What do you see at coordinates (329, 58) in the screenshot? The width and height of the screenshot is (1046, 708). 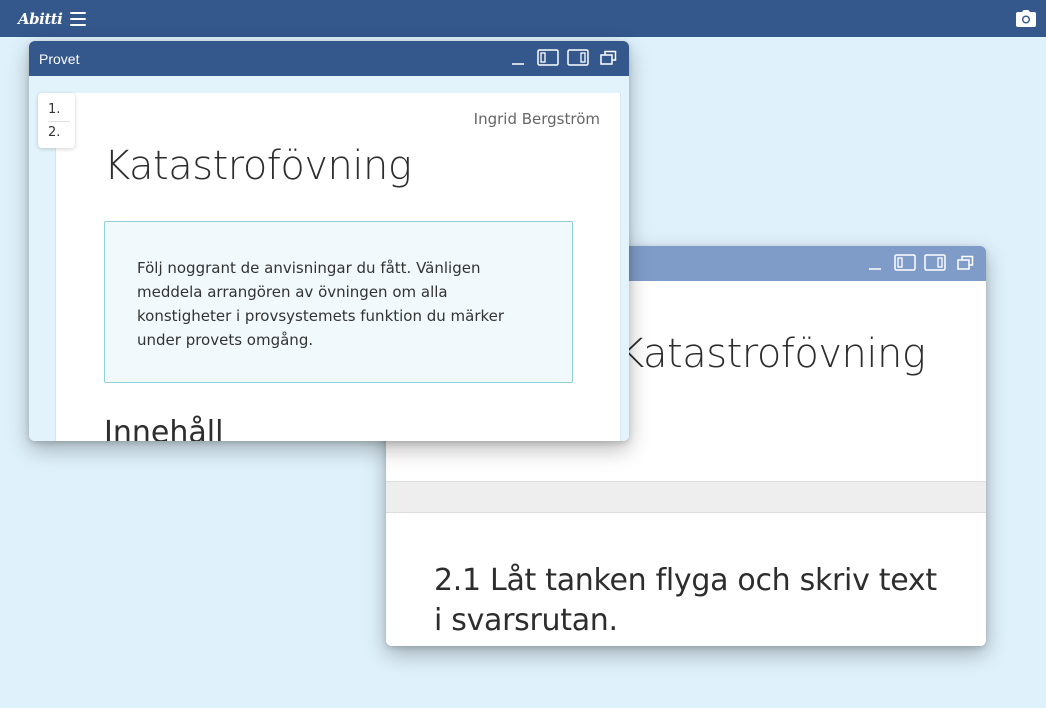 I see `exam-window-titlebar: Provet` at bounding box center [329, 58].